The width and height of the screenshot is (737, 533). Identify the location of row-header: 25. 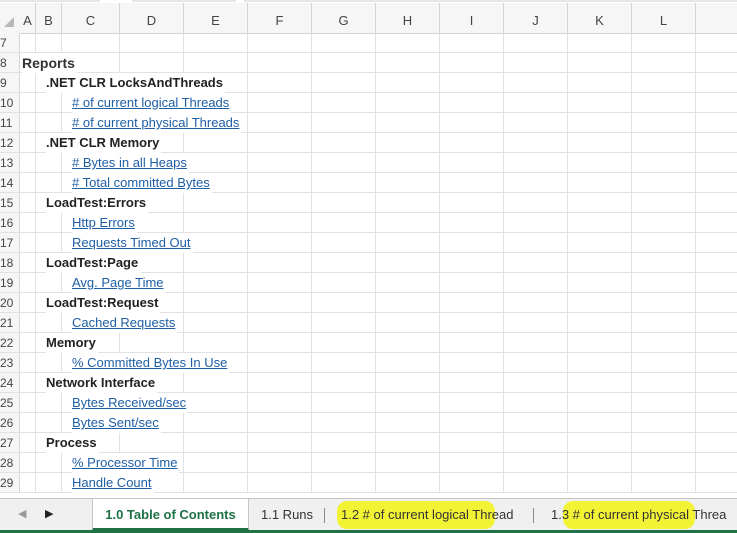
(10, 403).